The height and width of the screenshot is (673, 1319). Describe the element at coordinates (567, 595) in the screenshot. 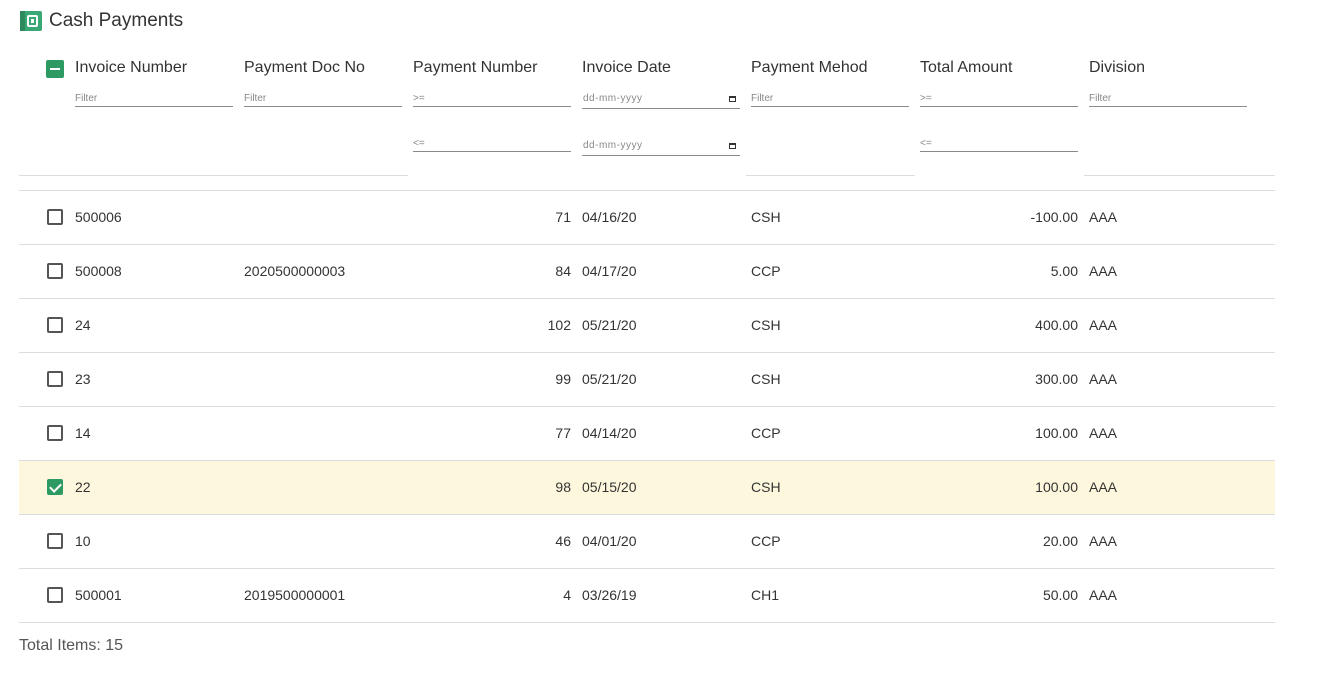

I see `cell-payment-number: 4` at that location.